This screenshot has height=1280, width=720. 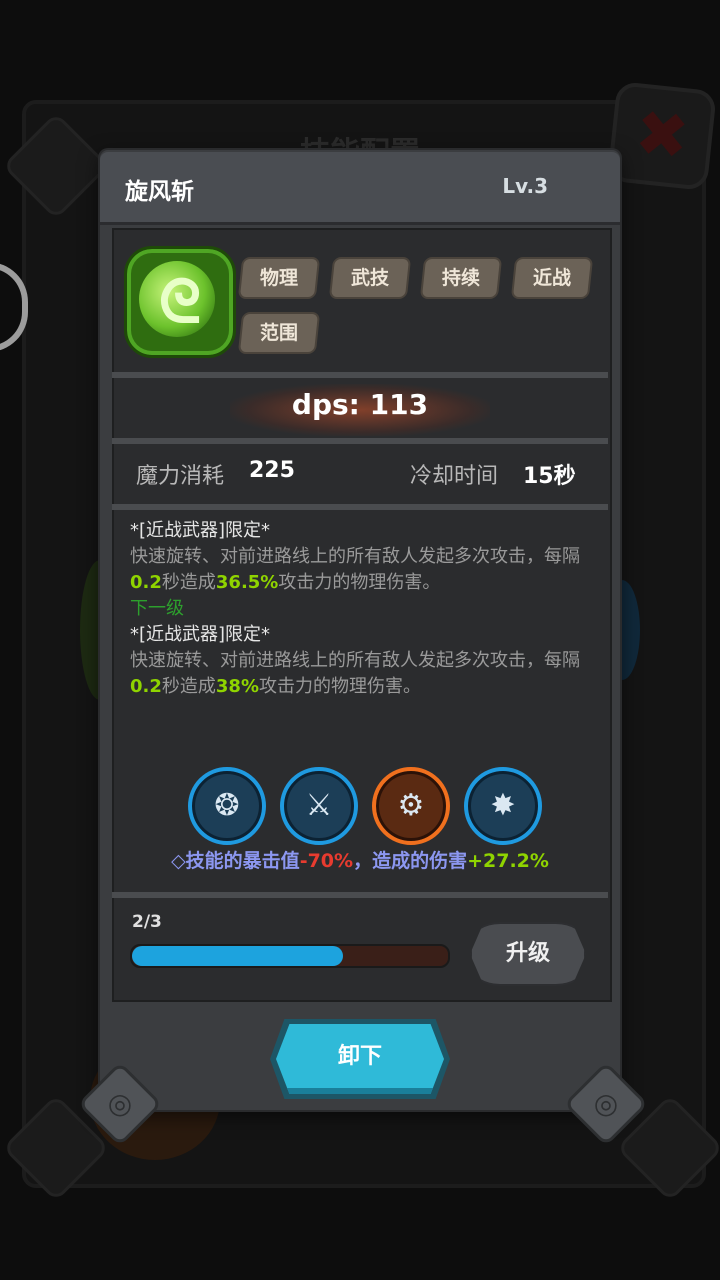 I want to click on tag-martial: 武技, so click(x=370, y=278).